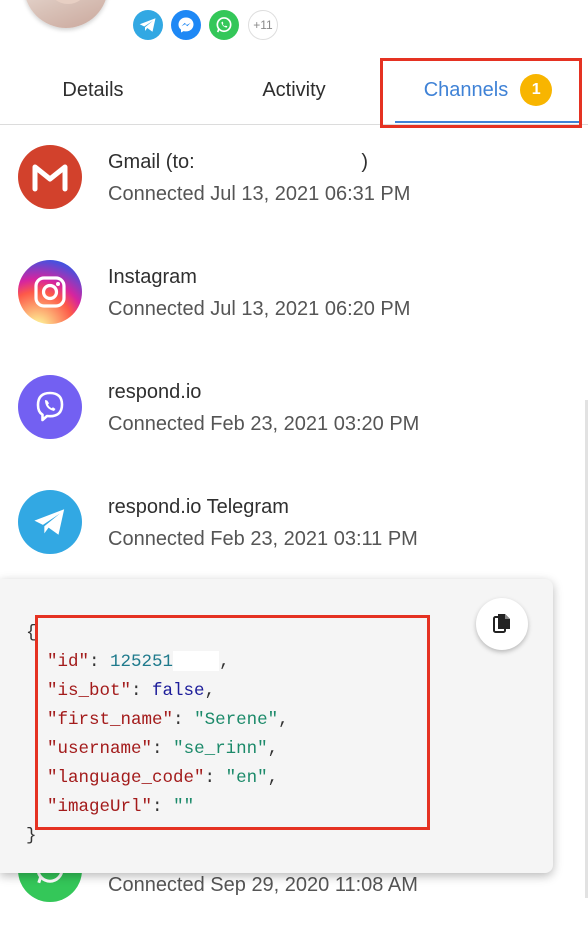 The width and height of the screenshot is (588, 946). Describe the element at coordinates (66, 14) in the screenshot. I see `contact-avatar` at that location.